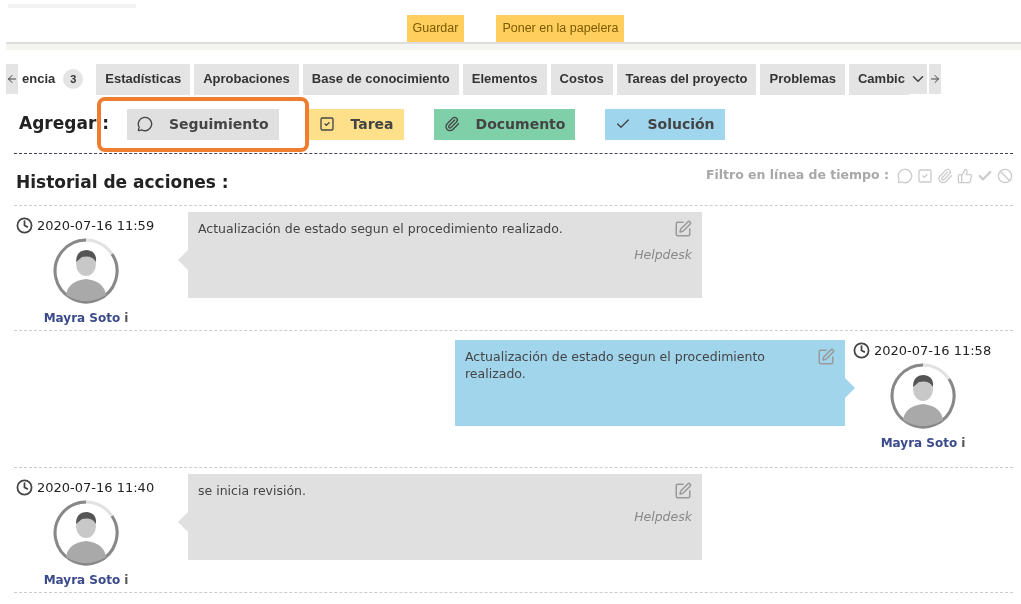  Describe the element at coordinates (965, 175) in the screenshot. I see `thumbs-up-icon` at that location.